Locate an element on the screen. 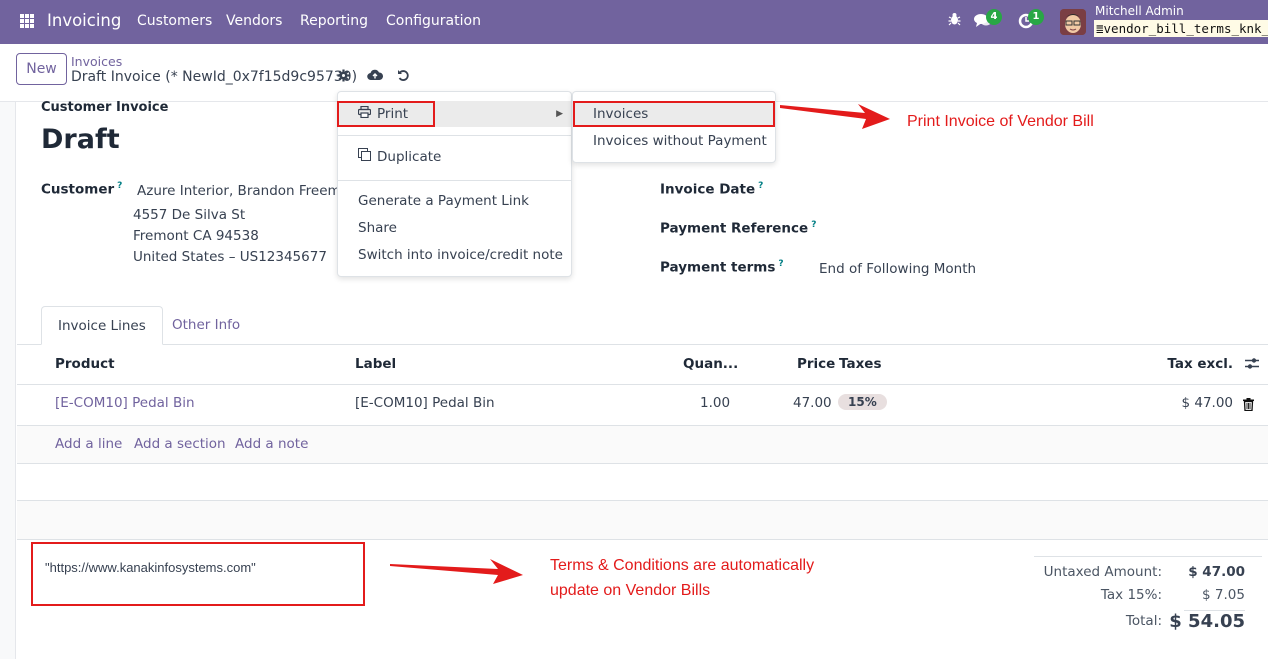 The height and width of the screenshot is (659, 1268). notebook-tabs: Invoice Lines Other Info is located at coordinates (642, 325).